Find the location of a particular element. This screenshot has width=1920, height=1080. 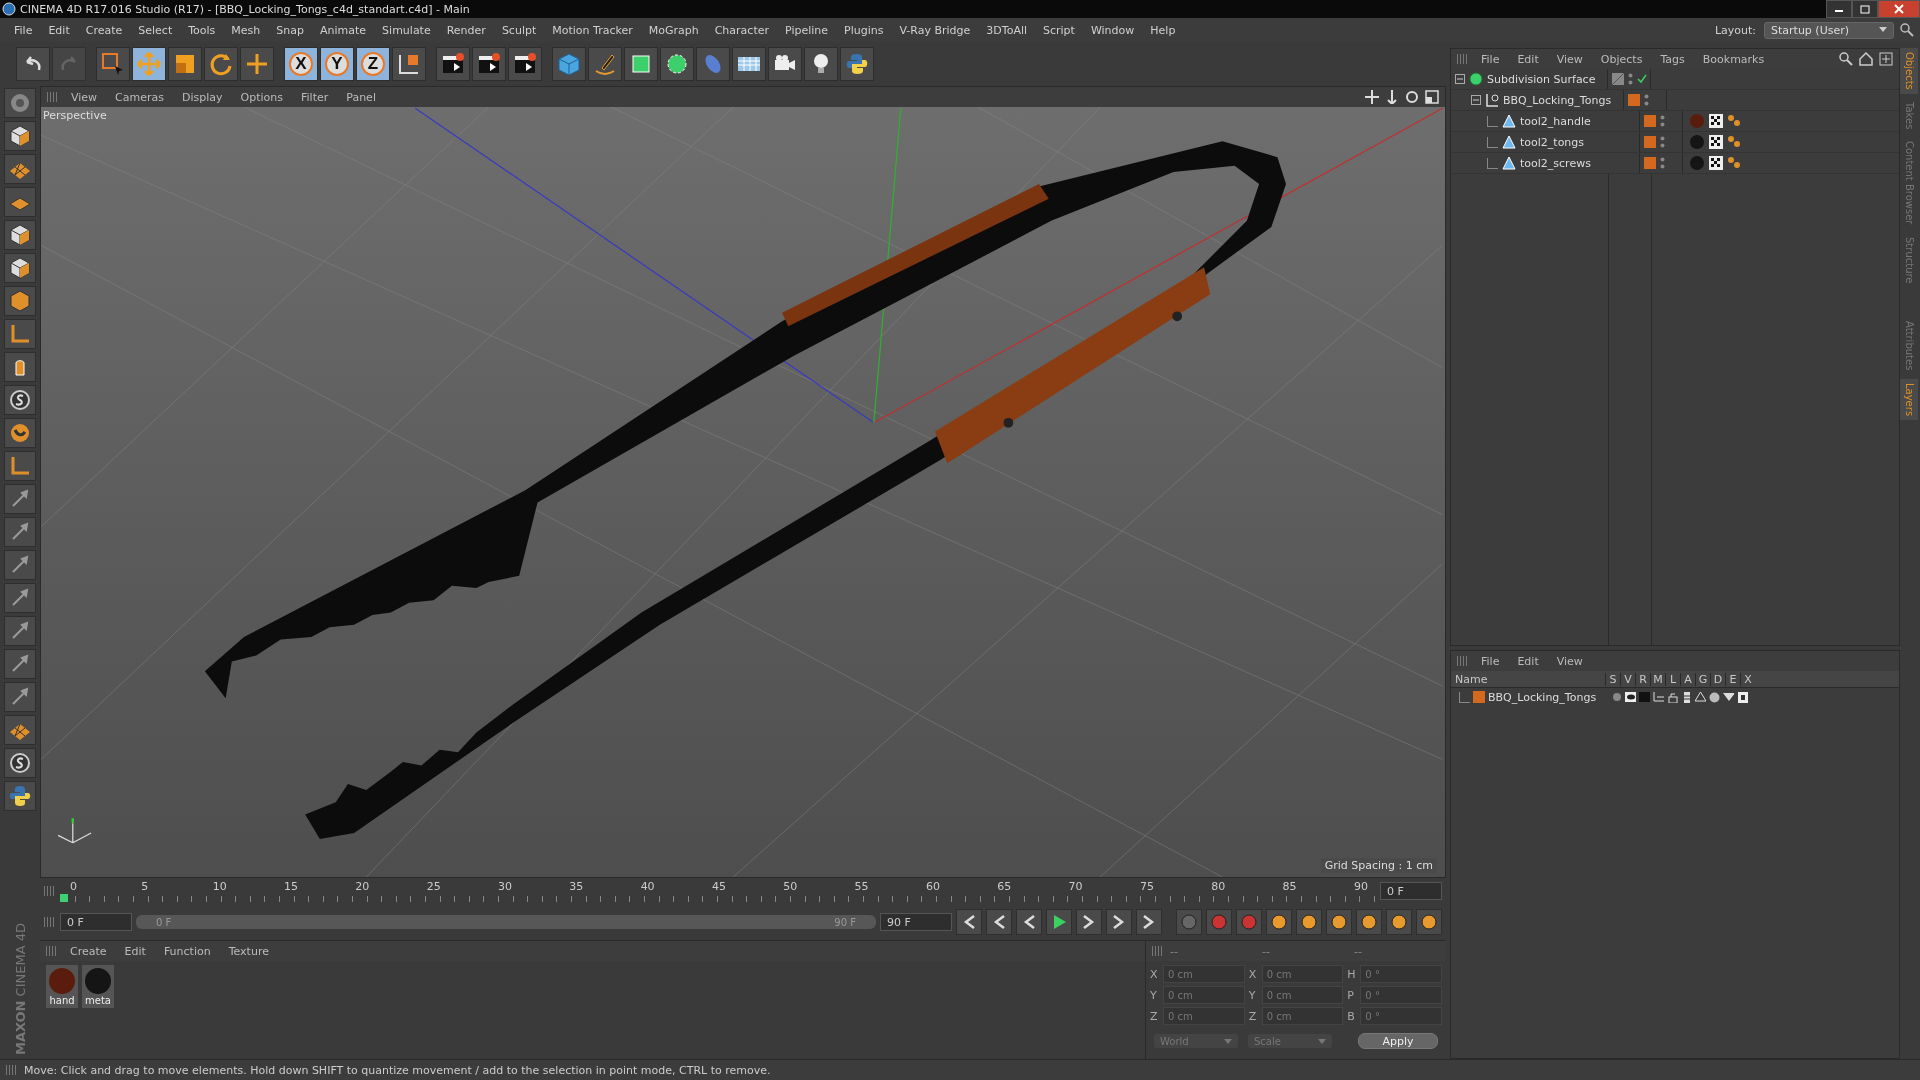

menu-item: Window is located at coordinates (1112, 30).